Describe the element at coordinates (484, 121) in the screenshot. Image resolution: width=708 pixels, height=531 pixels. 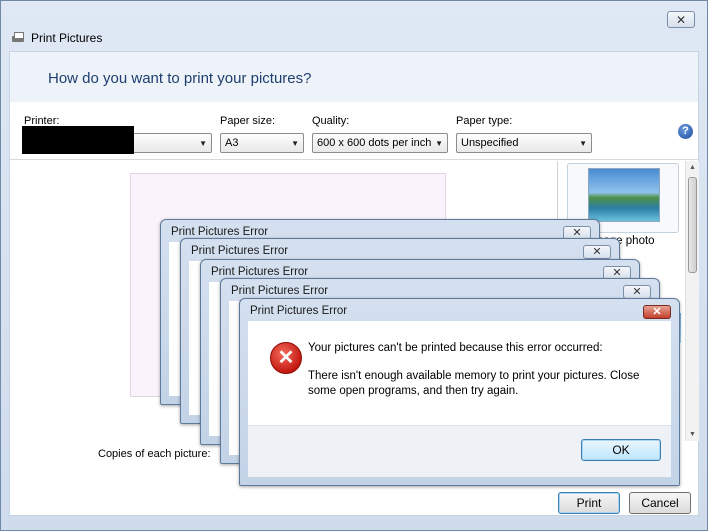
I see `paper-type-label: Paper type:` at that location.